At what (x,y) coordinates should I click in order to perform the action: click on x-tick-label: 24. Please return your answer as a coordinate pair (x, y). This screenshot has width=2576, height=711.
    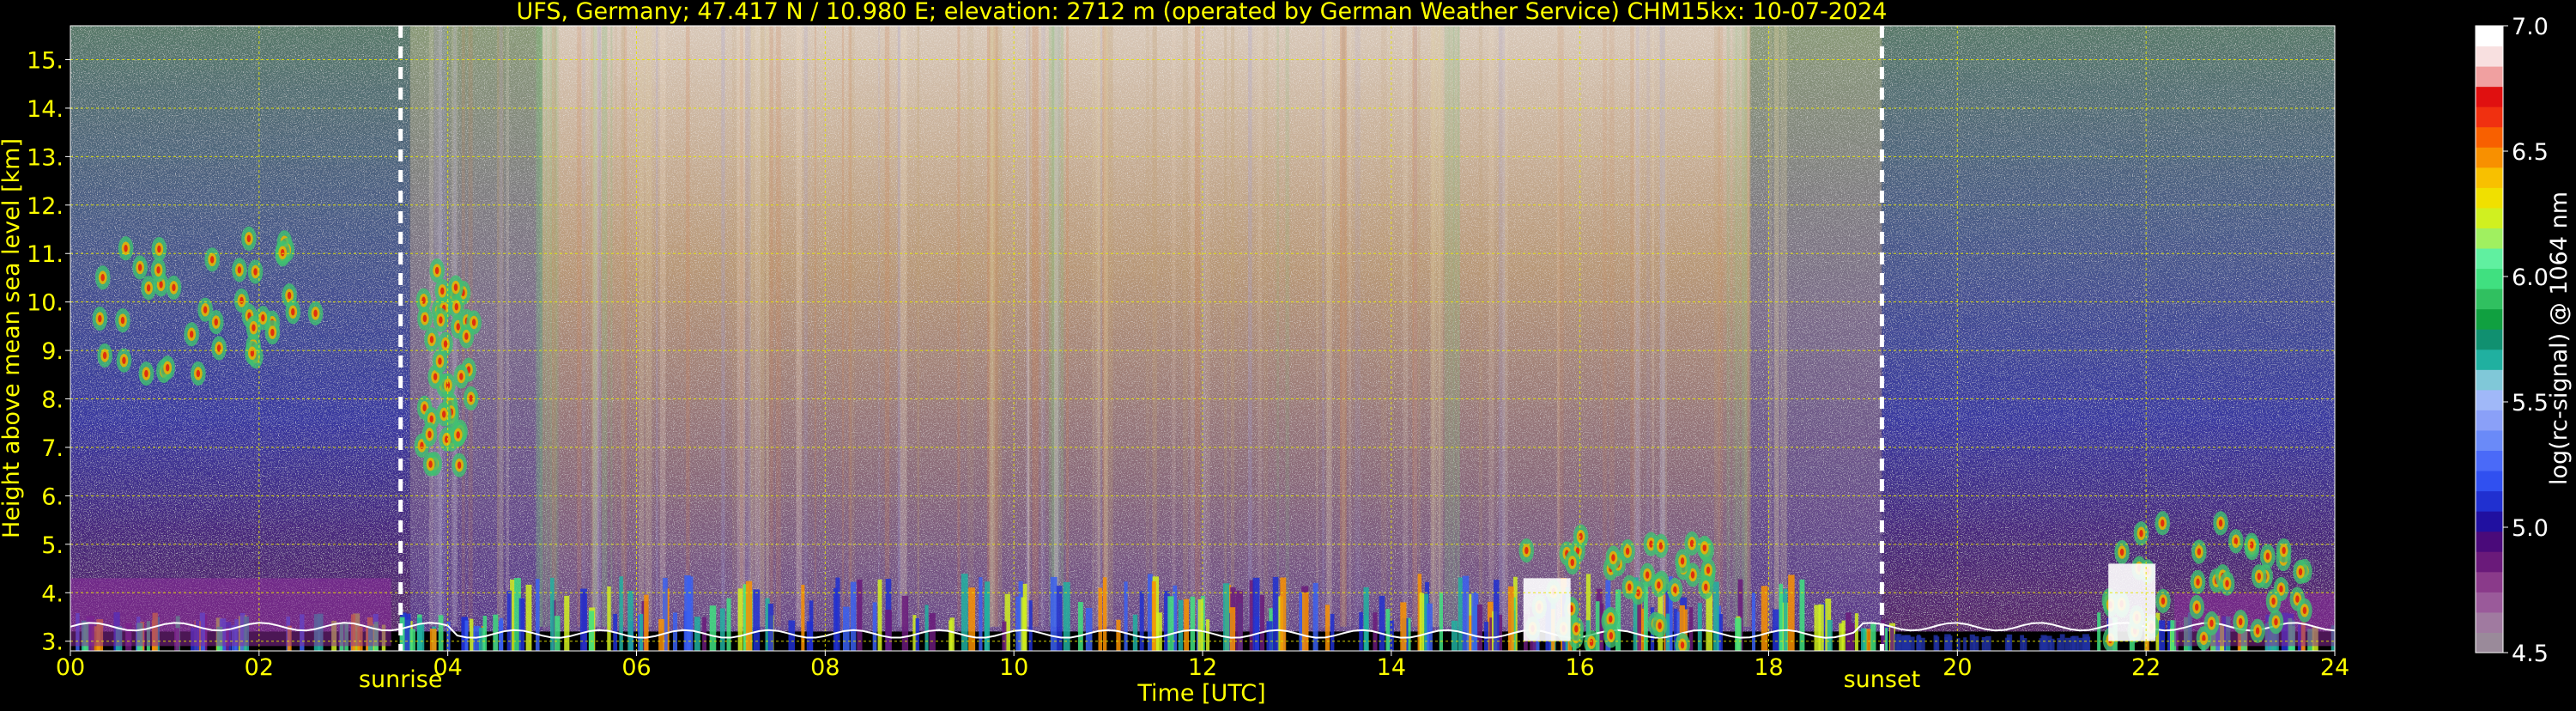
    Looking at the image, I should click on (2334, 667).